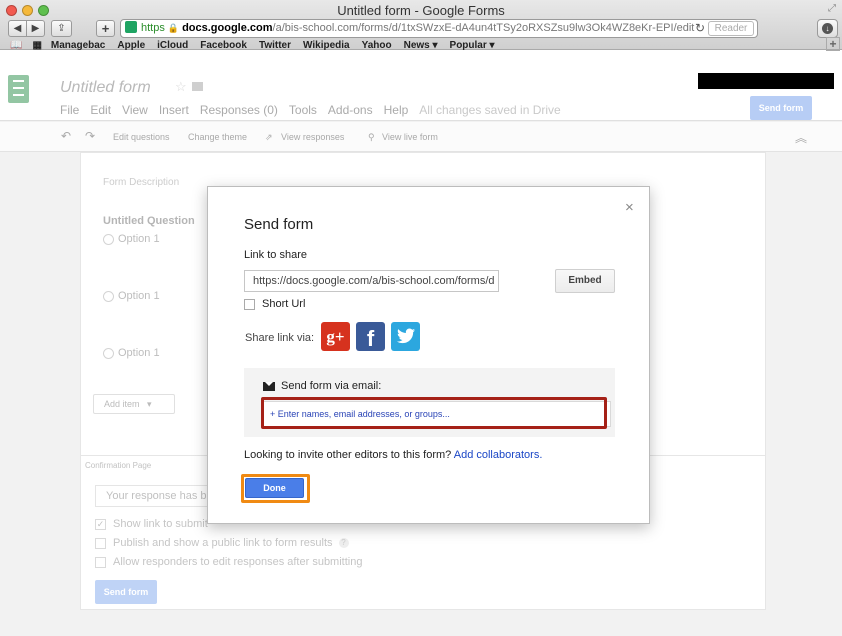  I want to click on google-plus-share-button: g+, so click(335, 336).